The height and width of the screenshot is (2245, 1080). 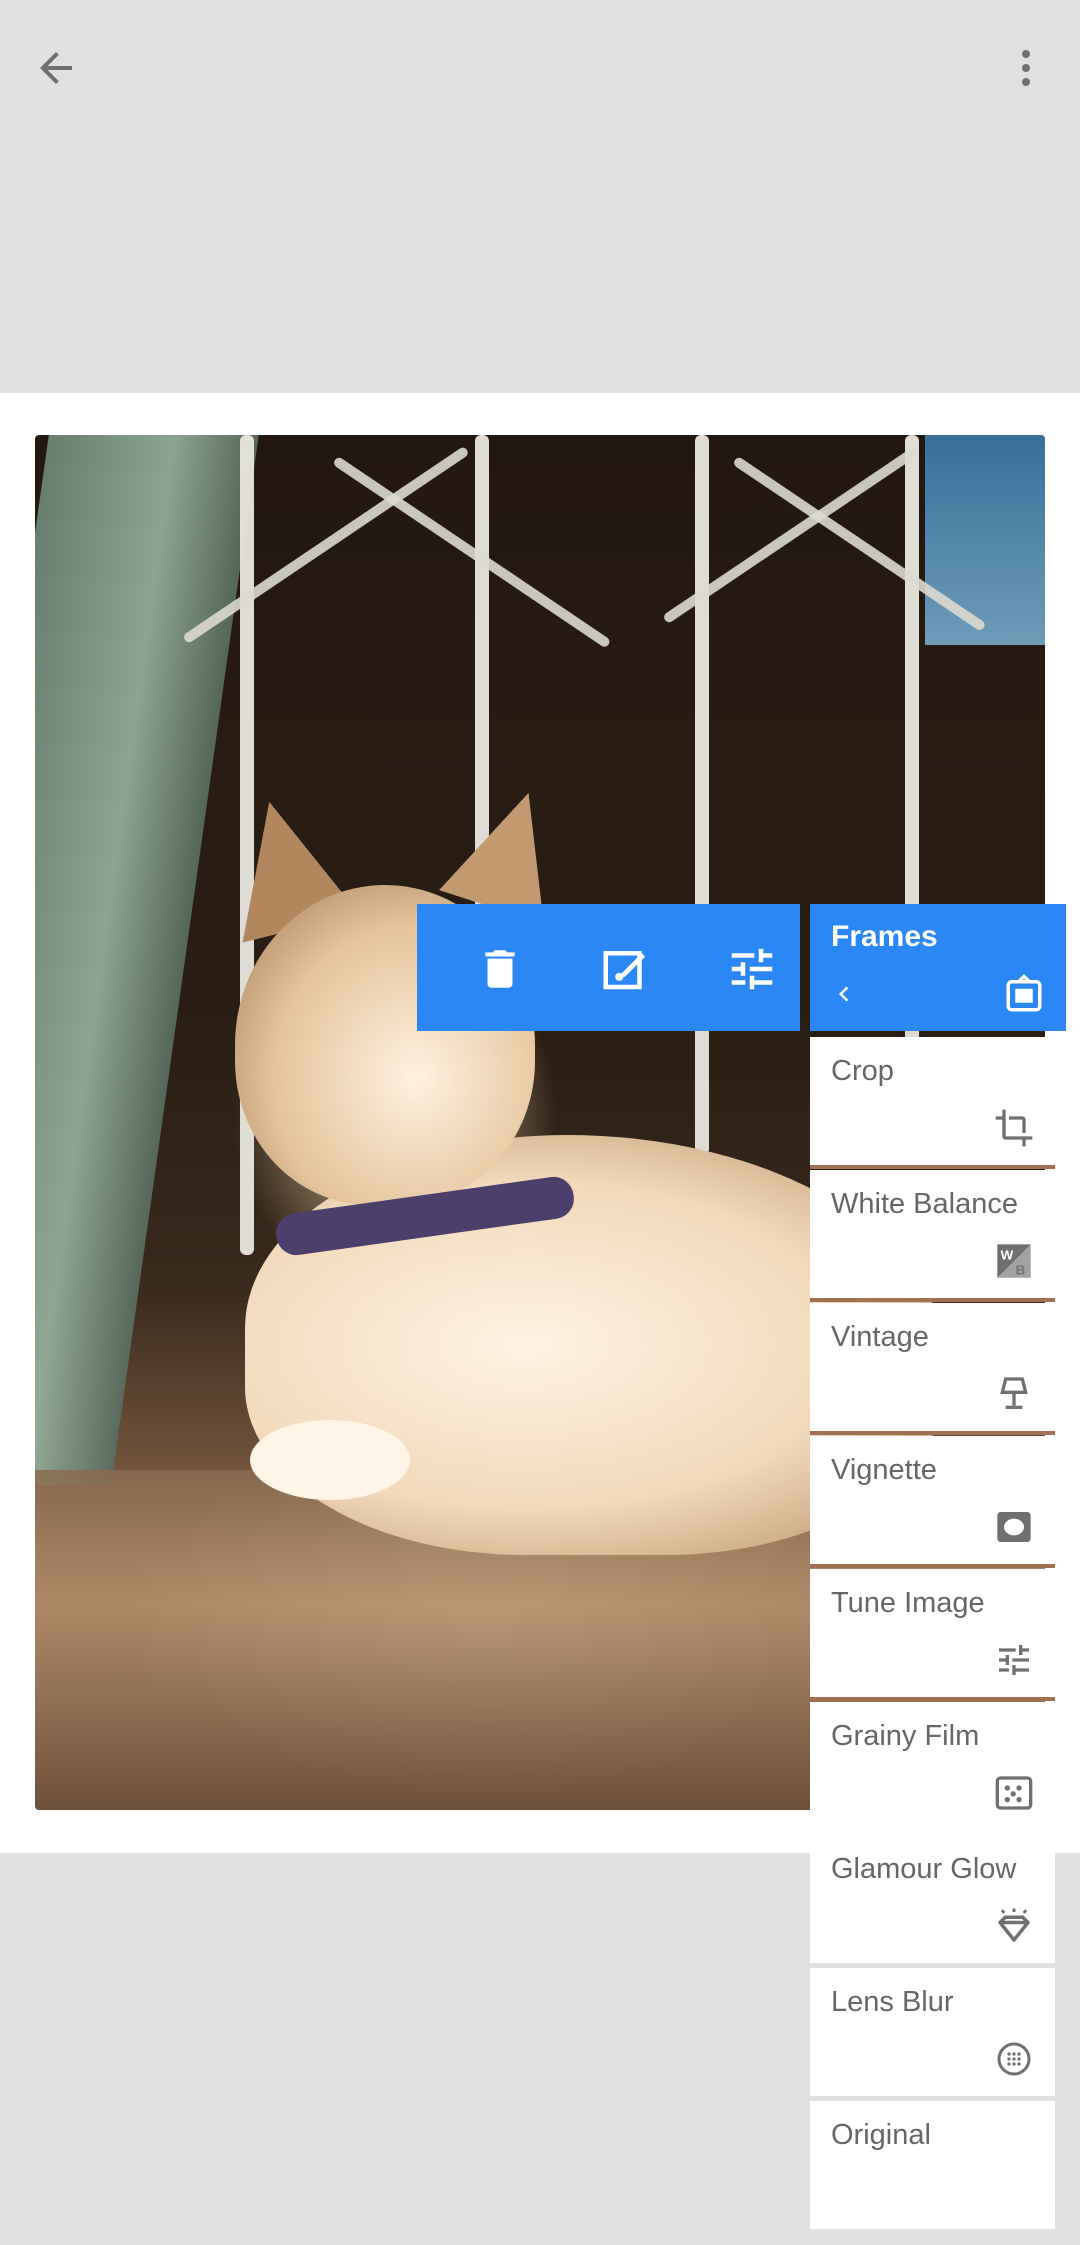 I want to click on stack-item-label: Original, so click(x=881, y=2135).